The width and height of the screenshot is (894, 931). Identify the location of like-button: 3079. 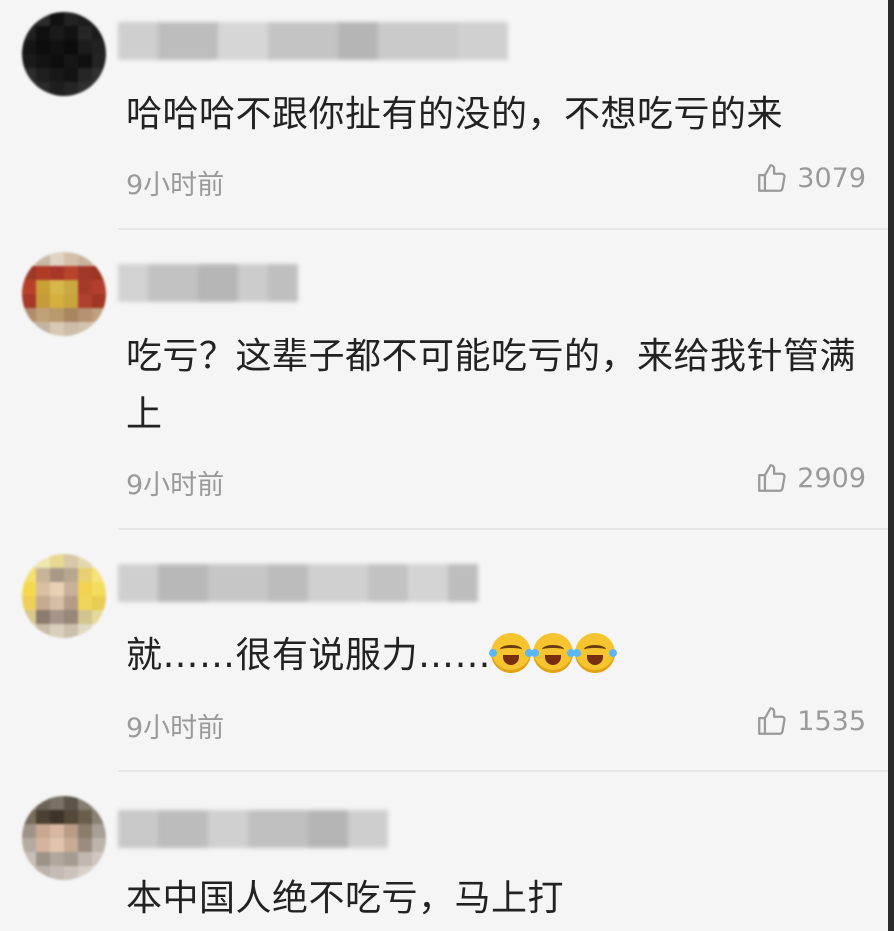
(810, 178).